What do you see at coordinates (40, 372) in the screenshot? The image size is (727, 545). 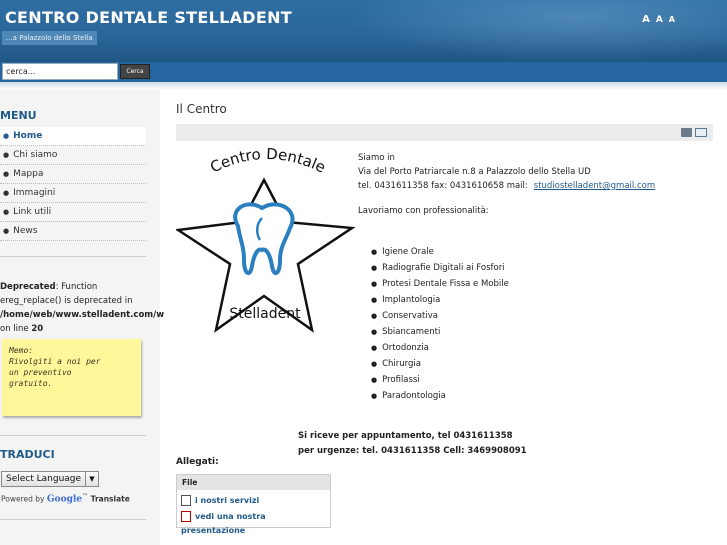 I see `memo-line: un preventivo` at bounding box center [40, 372].